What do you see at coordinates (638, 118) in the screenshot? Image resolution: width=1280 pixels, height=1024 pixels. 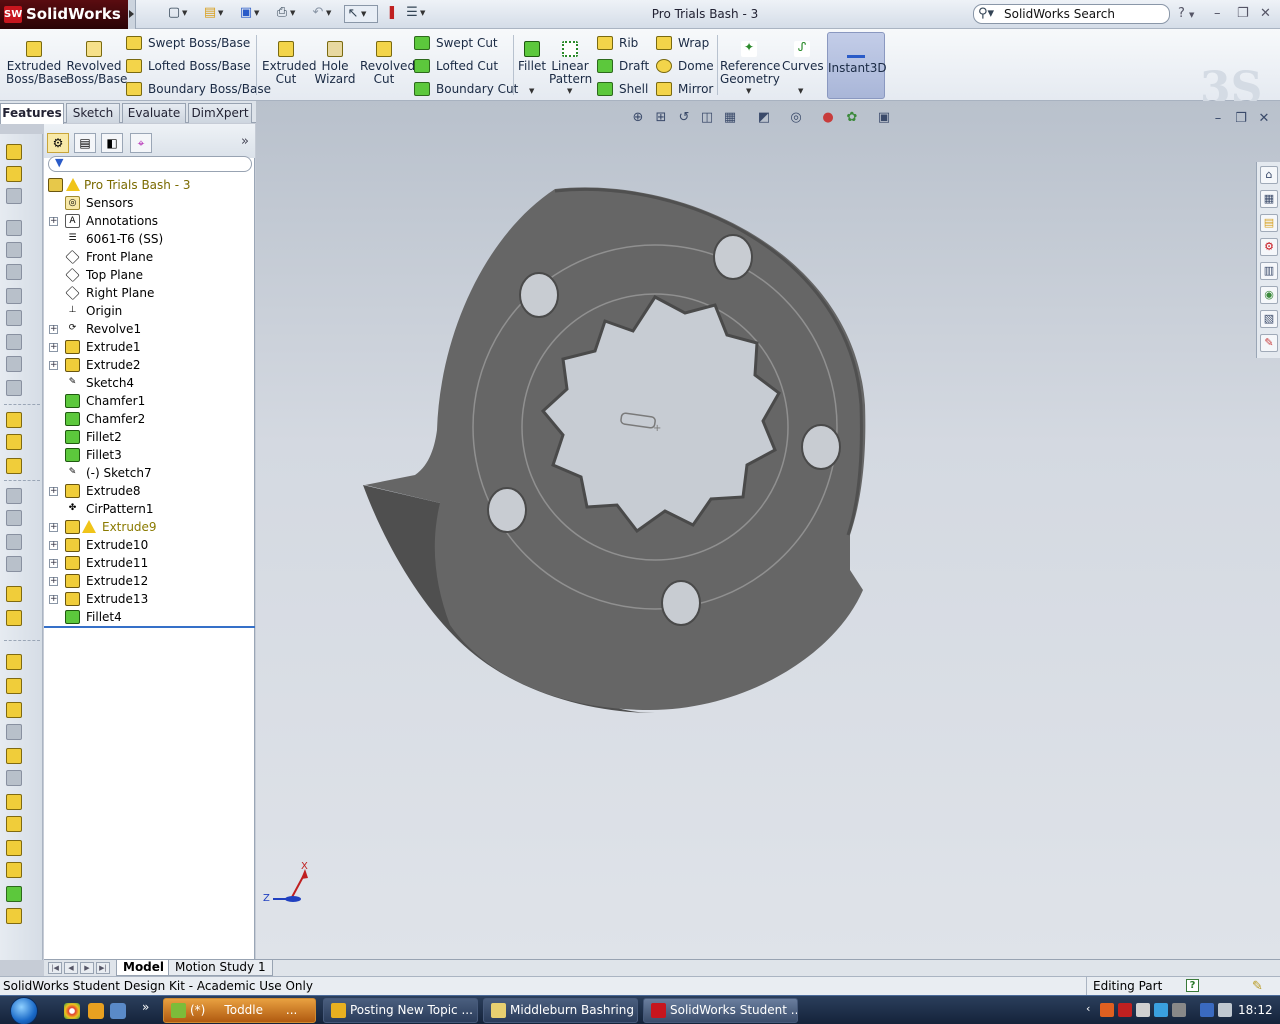 I see `zoom-to-fit-icon: ⊕` at bounding box center [638, 118].